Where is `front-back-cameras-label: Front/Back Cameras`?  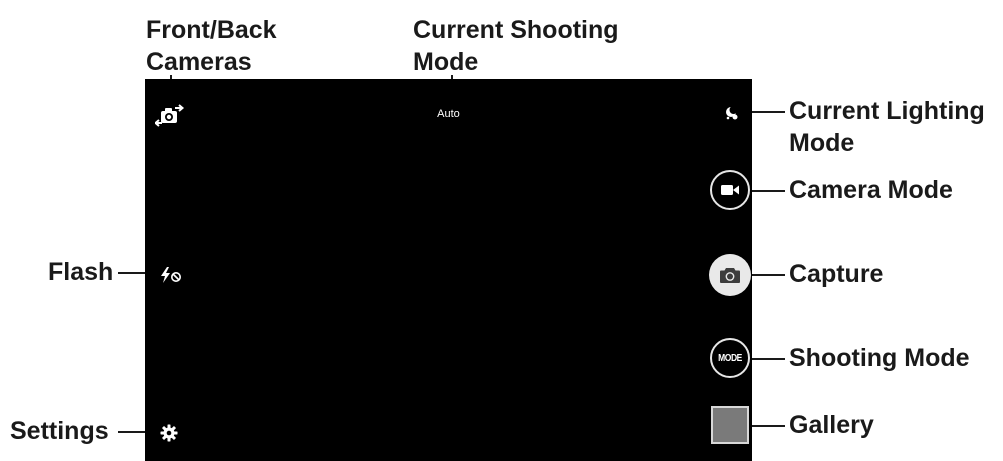 front-back-cameras-label: Front/Back Cameras is located at coordinates (211, 46).